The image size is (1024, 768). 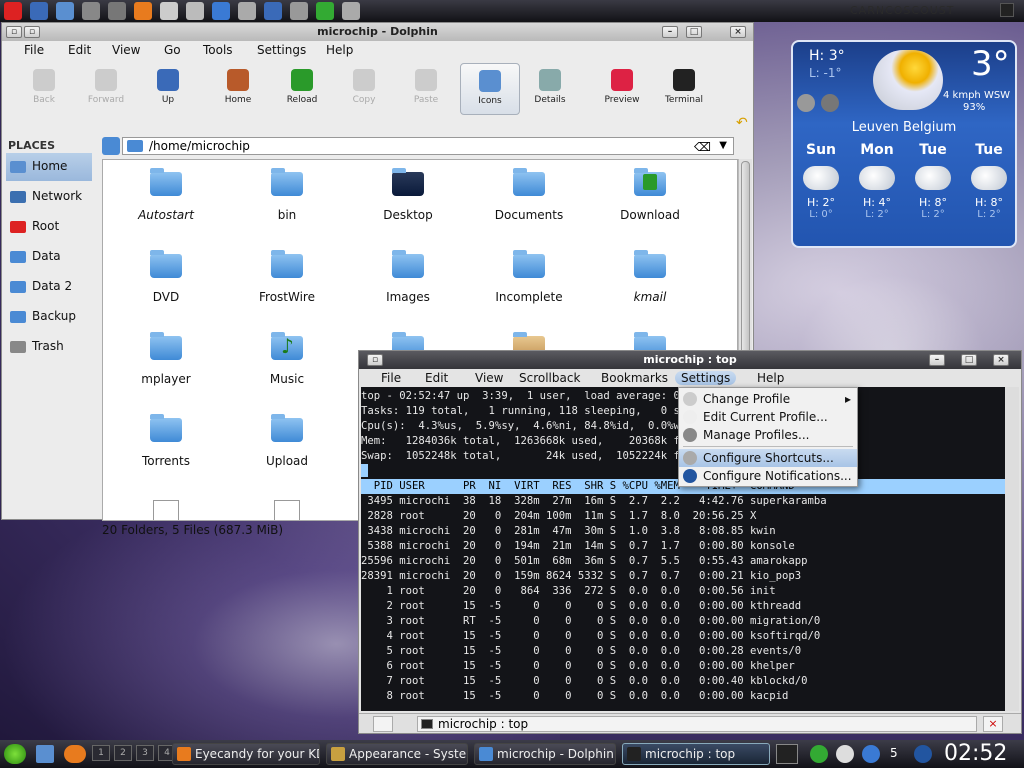 What do you see at coordinates (15, 754) in the screenshot?
I see `kickoff-menu-icon` at bounding box center [15, 754].